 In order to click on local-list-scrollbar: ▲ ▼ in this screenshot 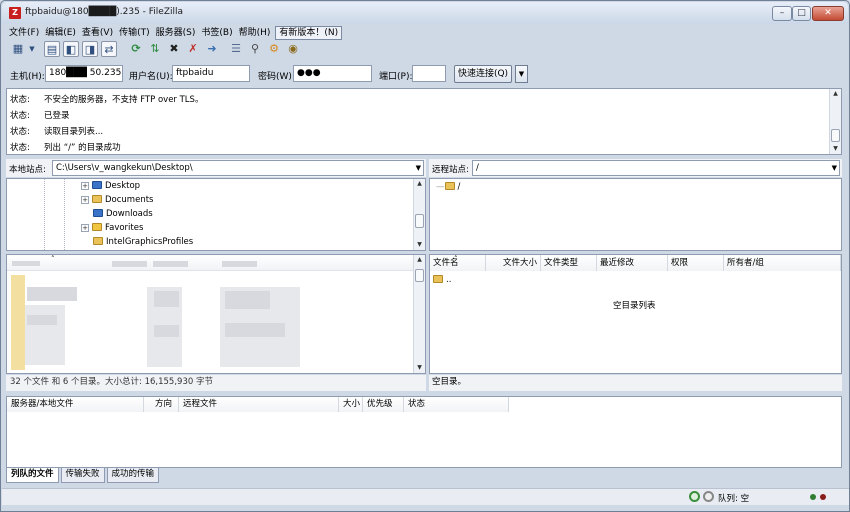, I will do `click(419, 314)`.